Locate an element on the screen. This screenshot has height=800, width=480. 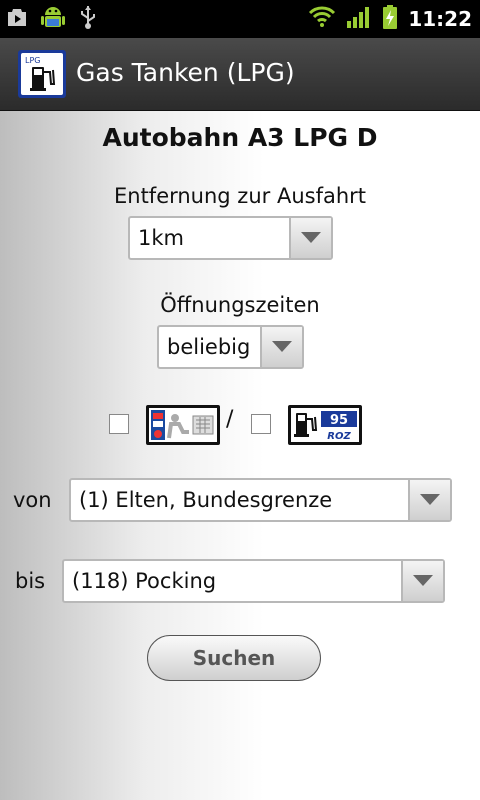
to-value: (118) Pocking is located at coordinates (144, 581).